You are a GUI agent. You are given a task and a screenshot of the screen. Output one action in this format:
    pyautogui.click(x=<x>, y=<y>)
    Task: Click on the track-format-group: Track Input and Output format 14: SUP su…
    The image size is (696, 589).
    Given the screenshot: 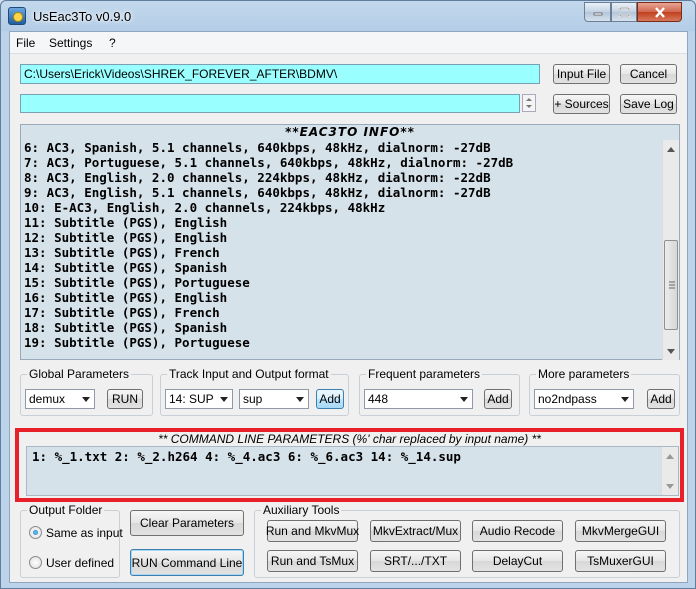 What is the action you would take?
    pyautogui.click(x=254, y=391)
    